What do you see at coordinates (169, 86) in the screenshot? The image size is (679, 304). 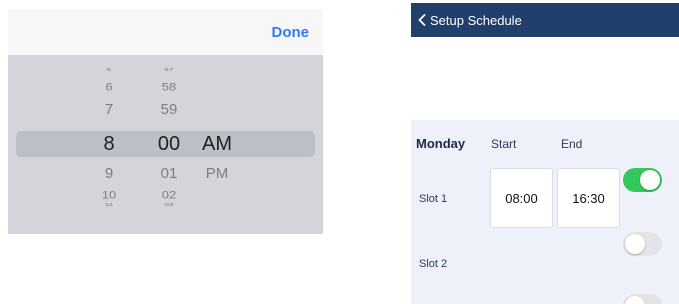 I see `minute-option: 58` at bounding box center [169, 86].